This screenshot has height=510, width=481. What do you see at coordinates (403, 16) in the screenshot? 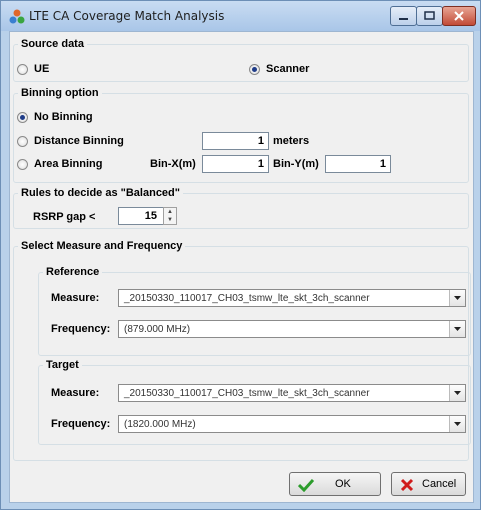
I see `minimize-button` at bounding box center [403, 16].